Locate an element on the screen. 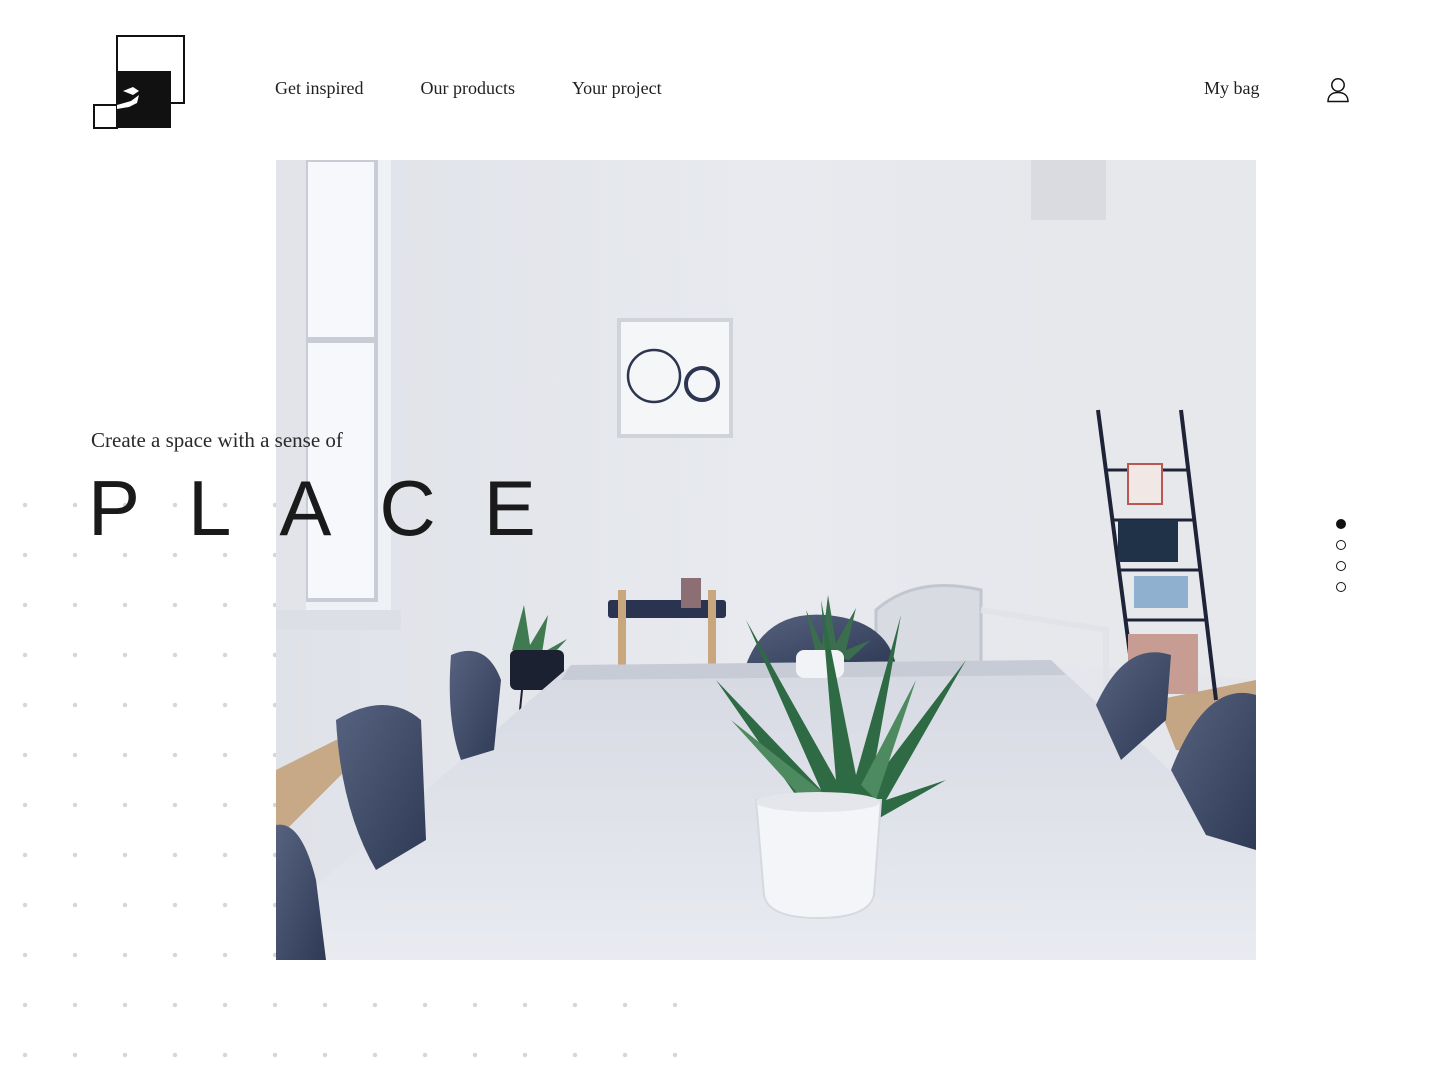 The image size is (1440, 1080). main-nav: Get inspired Our products Your project is located at coordinates (468, 88).